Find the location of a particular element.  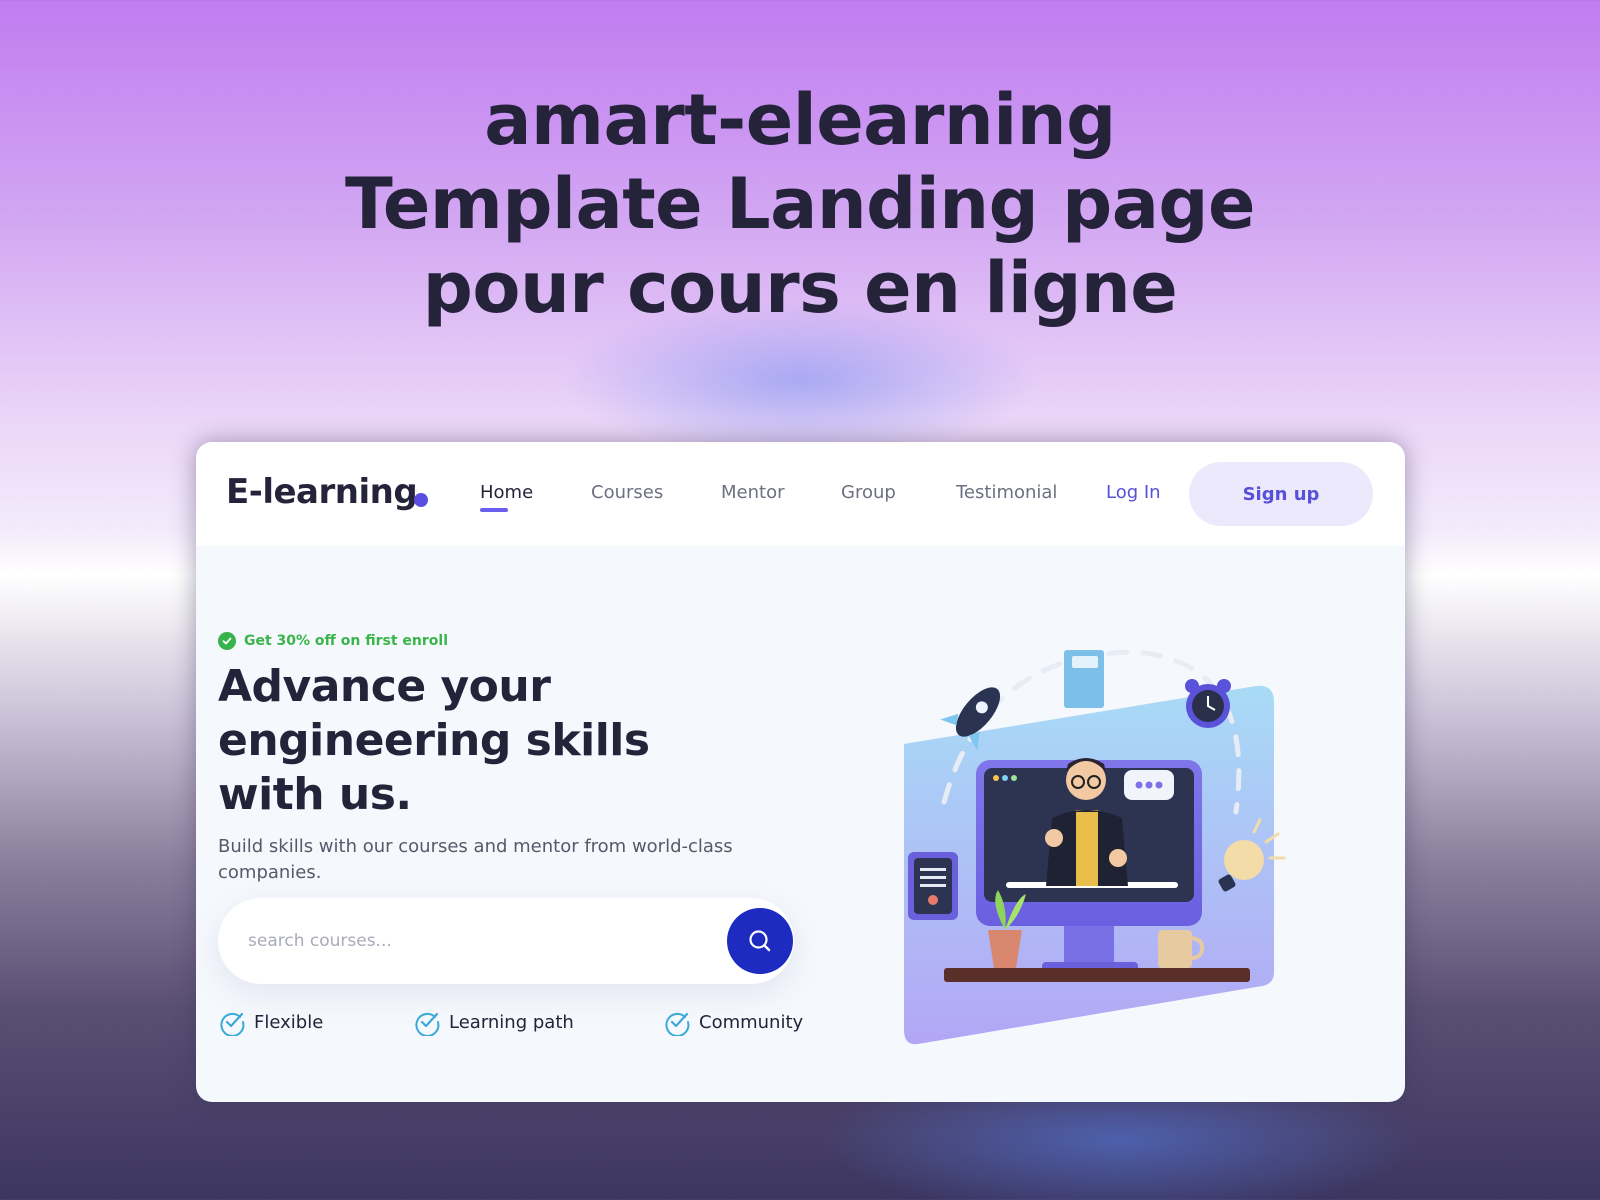

nav-link-testimonial: Testimonial is located at coordinates (1006, 492).